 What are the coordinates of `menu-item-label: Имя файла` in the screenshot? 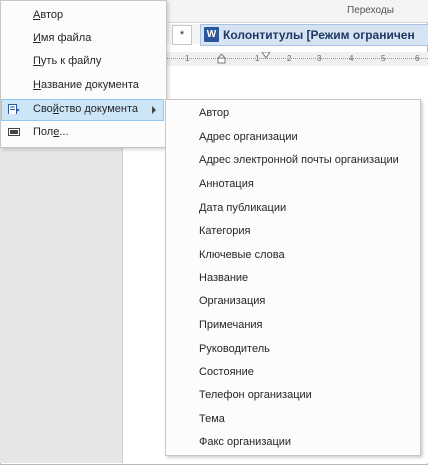 It's located at (62, 38).